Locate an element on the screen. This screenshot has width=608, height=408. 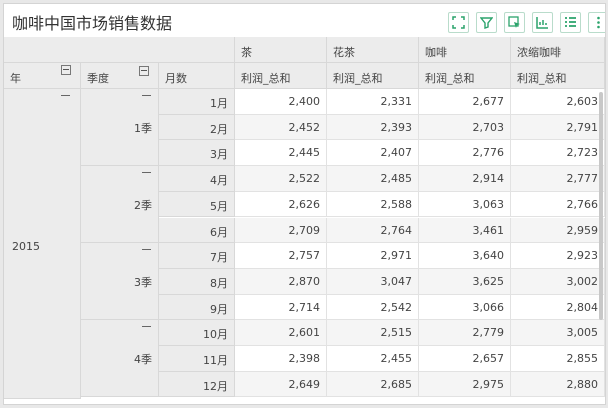
month-label: 2月 is located at coordinates (219, 129).